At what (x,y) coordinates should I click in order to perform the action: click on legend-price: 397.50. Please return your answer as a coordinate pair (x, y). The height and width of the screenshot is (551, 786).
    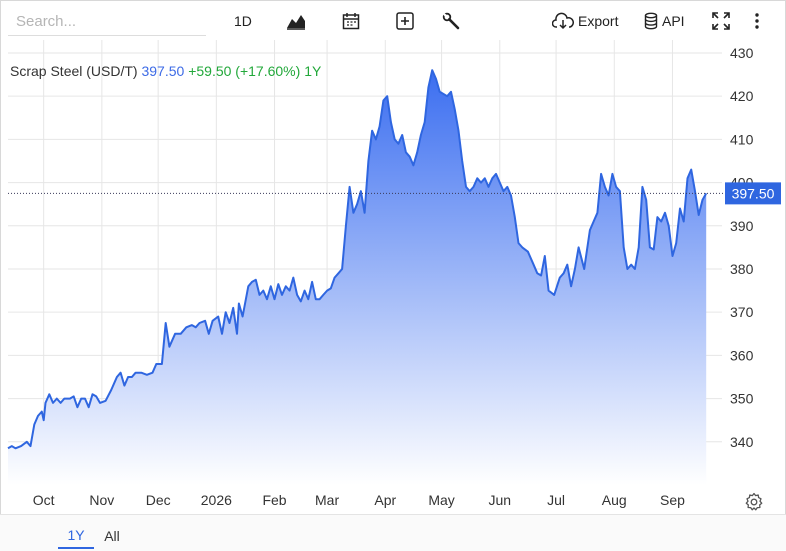
    Looking at the image, I should click on (163, 71).